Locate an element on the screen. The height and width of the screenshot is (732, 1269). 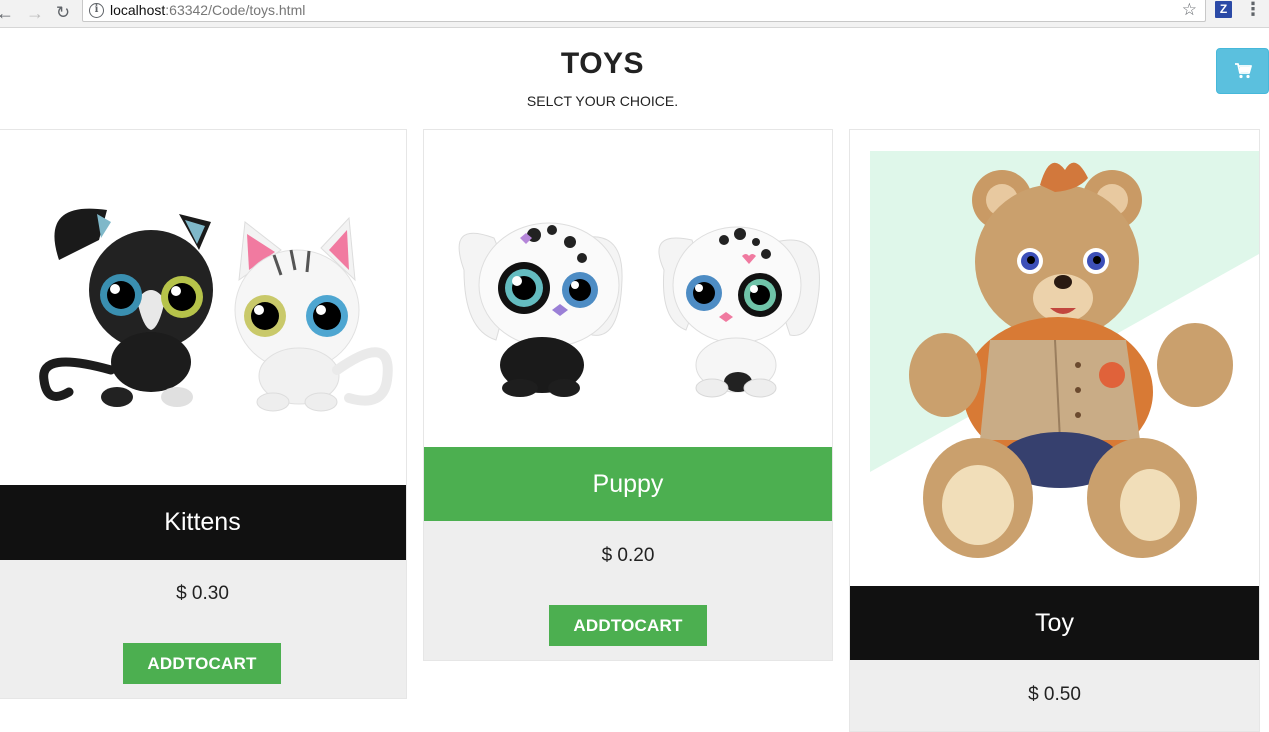
white-kitten-figure is located at coordinates (313, 314).